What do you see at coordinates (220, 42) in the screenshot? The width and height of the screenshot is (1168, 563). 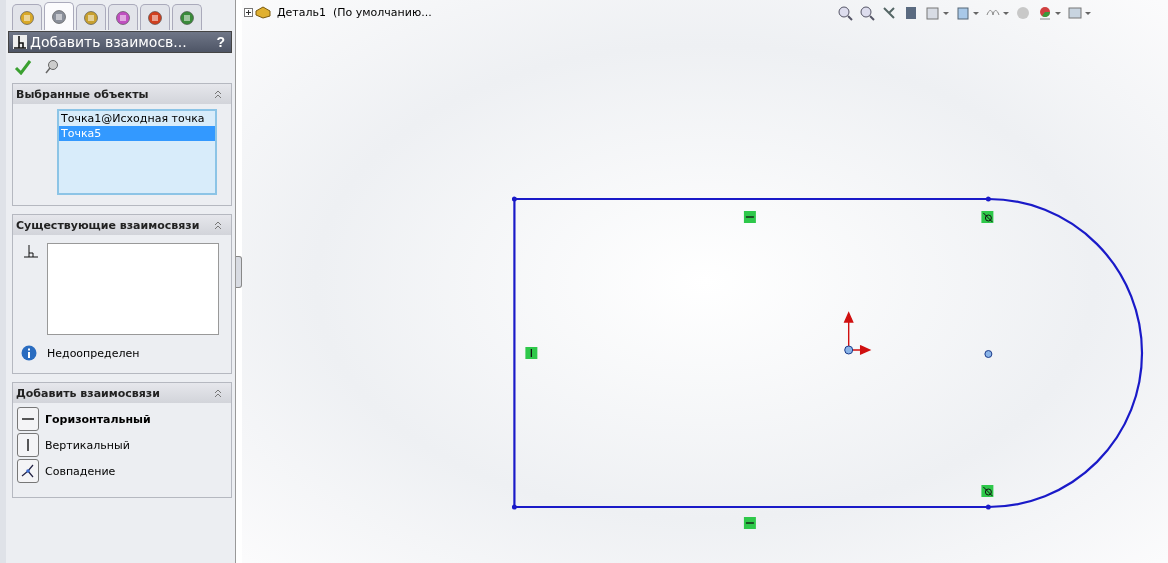 I see `help-button: ?` at bounding box center [220, 42].